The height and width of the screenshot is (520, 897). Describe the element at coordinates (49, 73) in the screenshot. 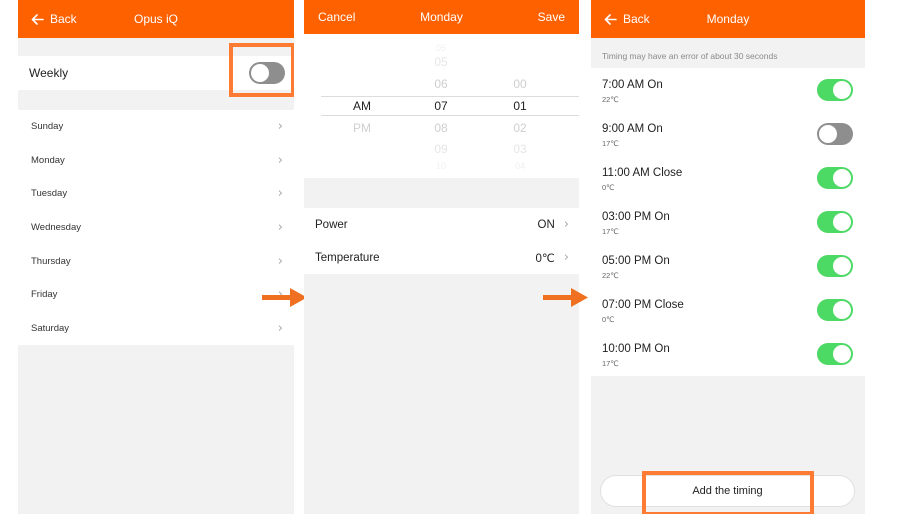

I see `weekly-label: Weekly` at that location.